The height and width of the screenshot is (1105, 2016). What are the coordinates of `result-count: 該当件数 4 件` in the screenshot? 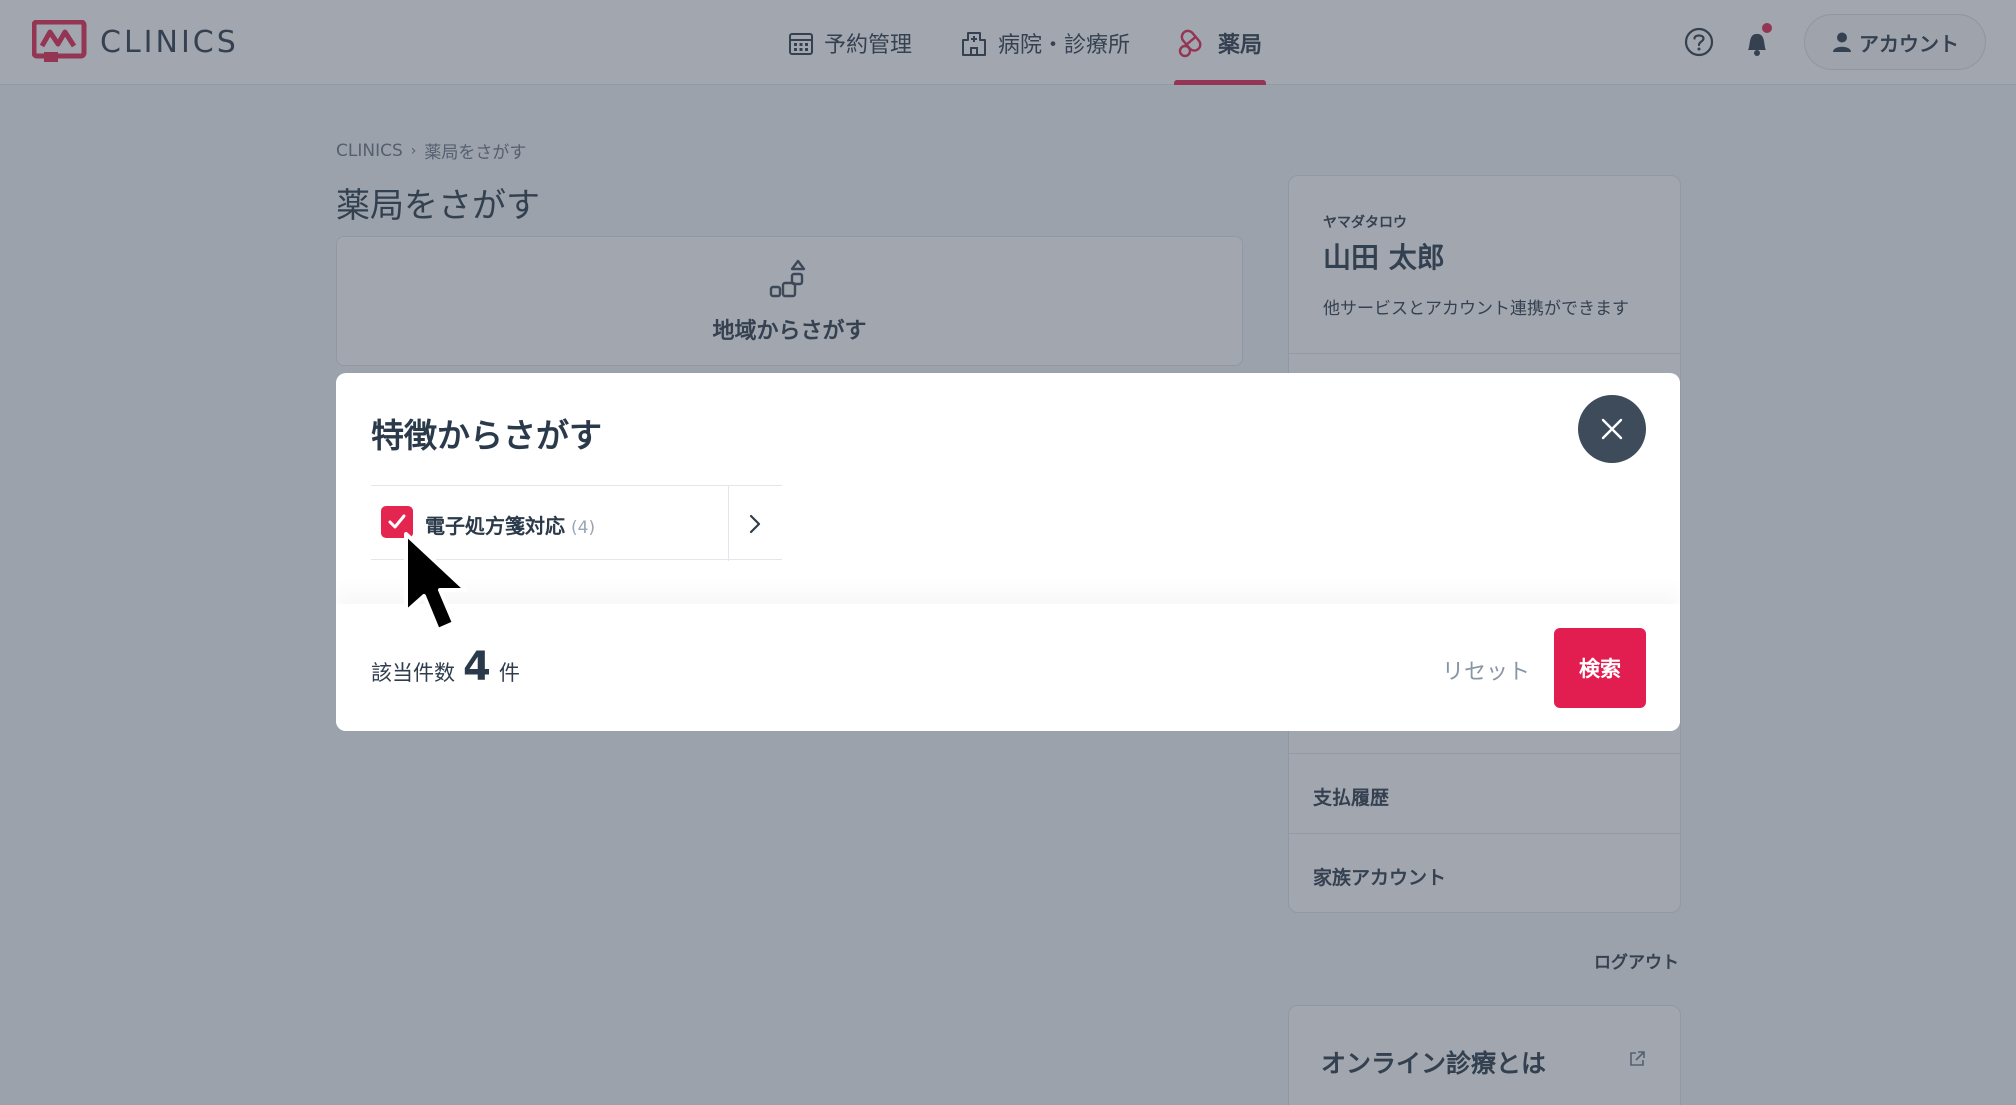 It's located at (445, 667).